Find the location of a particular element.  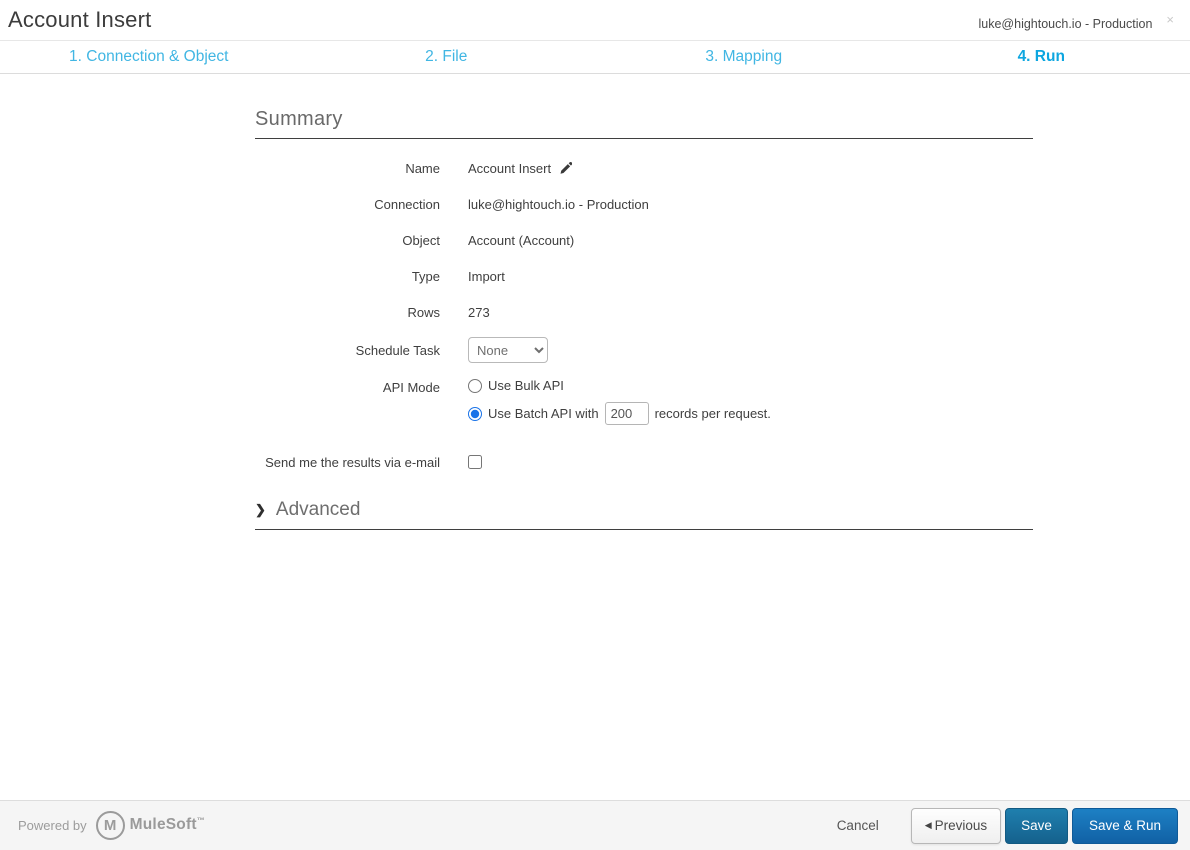

rows-value: 273 is located at coordinates (479, 312).